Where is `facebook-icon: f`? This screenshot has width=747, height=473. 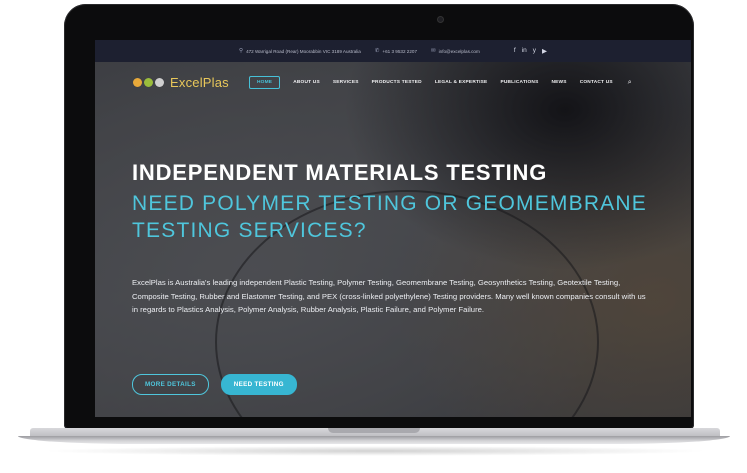
facebook-icon: f is located at coordinates (515, 51).